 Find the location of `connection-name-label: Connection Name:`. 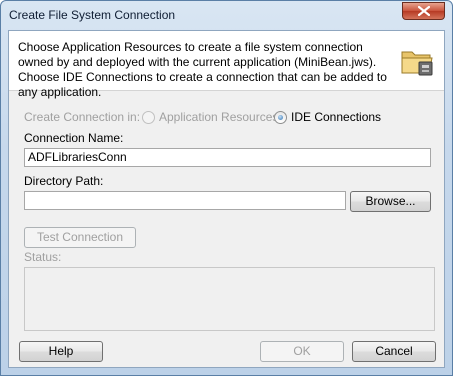

connection-name-label: Connection Name: is located at coordinates (74, 138).